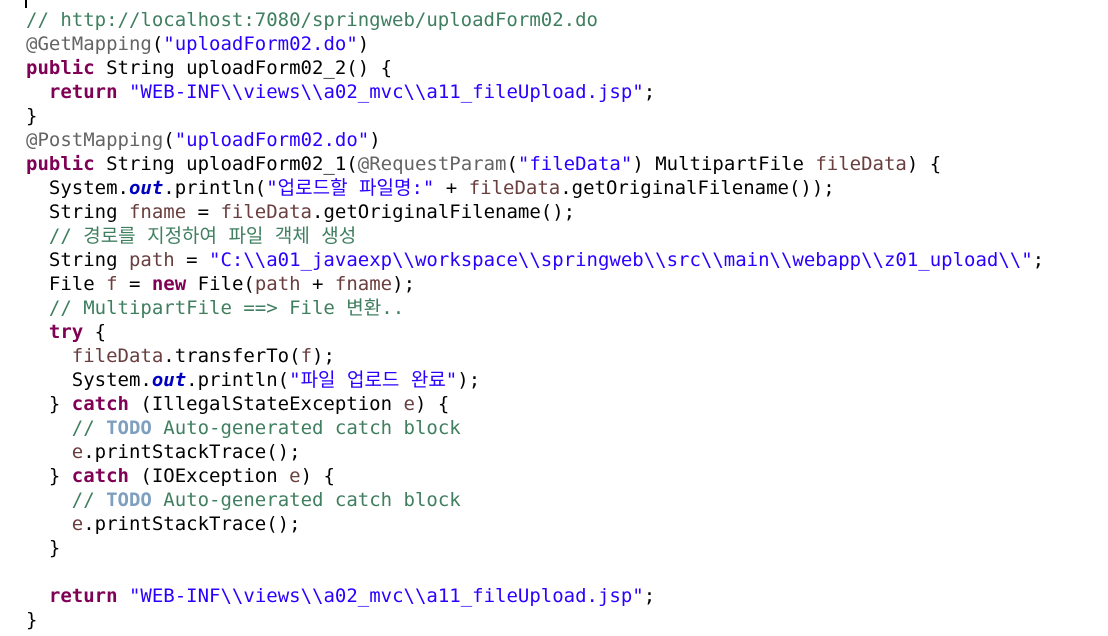 The width and height of the screenshot is (1108, 636). What do you see at coordinates (535, 476) in the screenshot?
I see `code-line: } catch (IOException e) {` at bounding box center [535, 476].